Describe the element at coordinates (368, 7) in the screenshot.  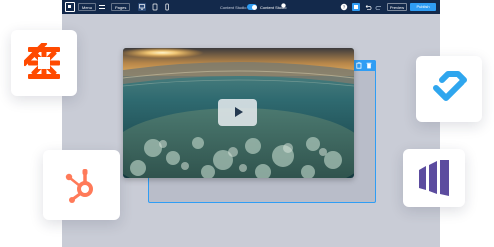
I see `undo-icon` at that location.